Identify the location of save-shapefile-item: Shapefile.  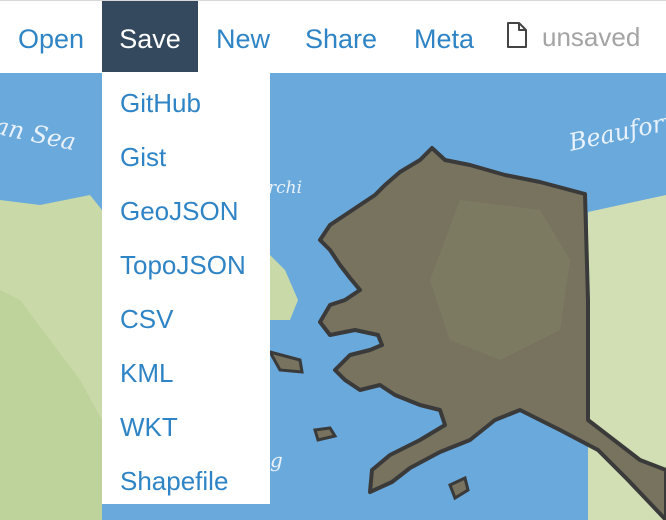
(174, 479).